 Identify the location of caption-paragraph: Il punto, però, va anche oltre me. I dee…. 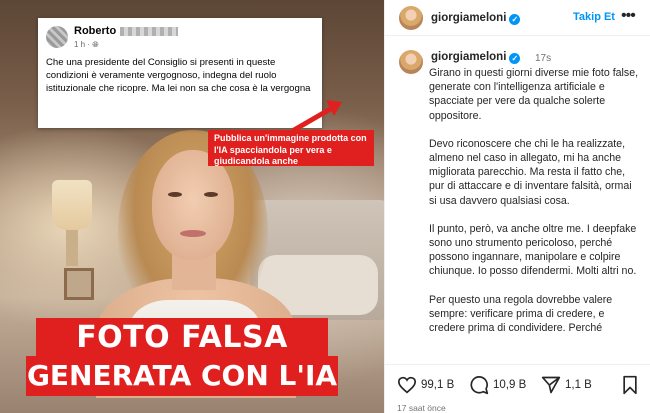
(533, 250).